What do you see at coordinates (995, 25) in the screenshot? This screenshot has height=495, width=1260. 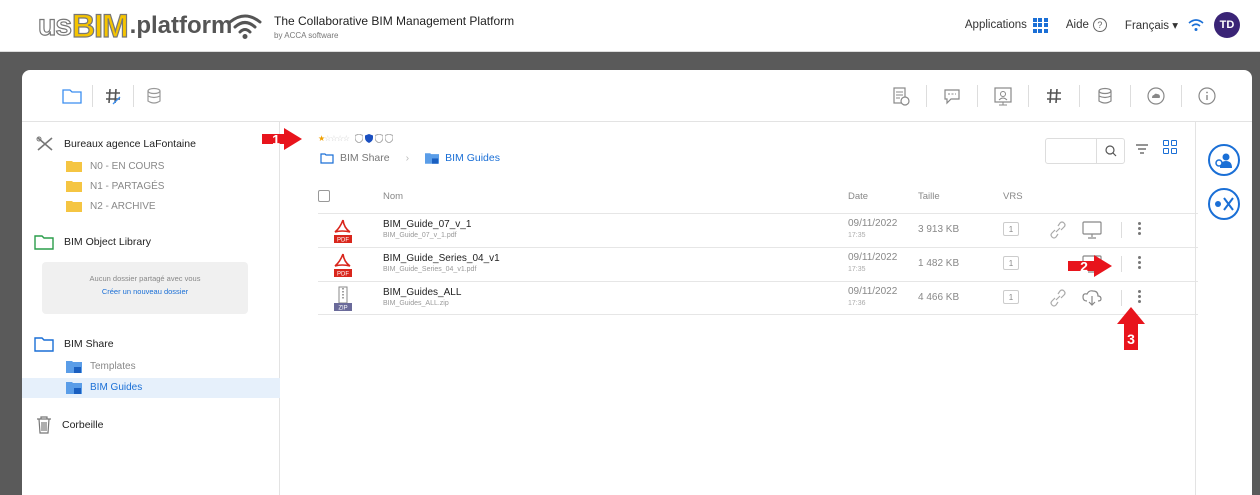 I see `applications-label: Applications` at bounding box center [995, 25].